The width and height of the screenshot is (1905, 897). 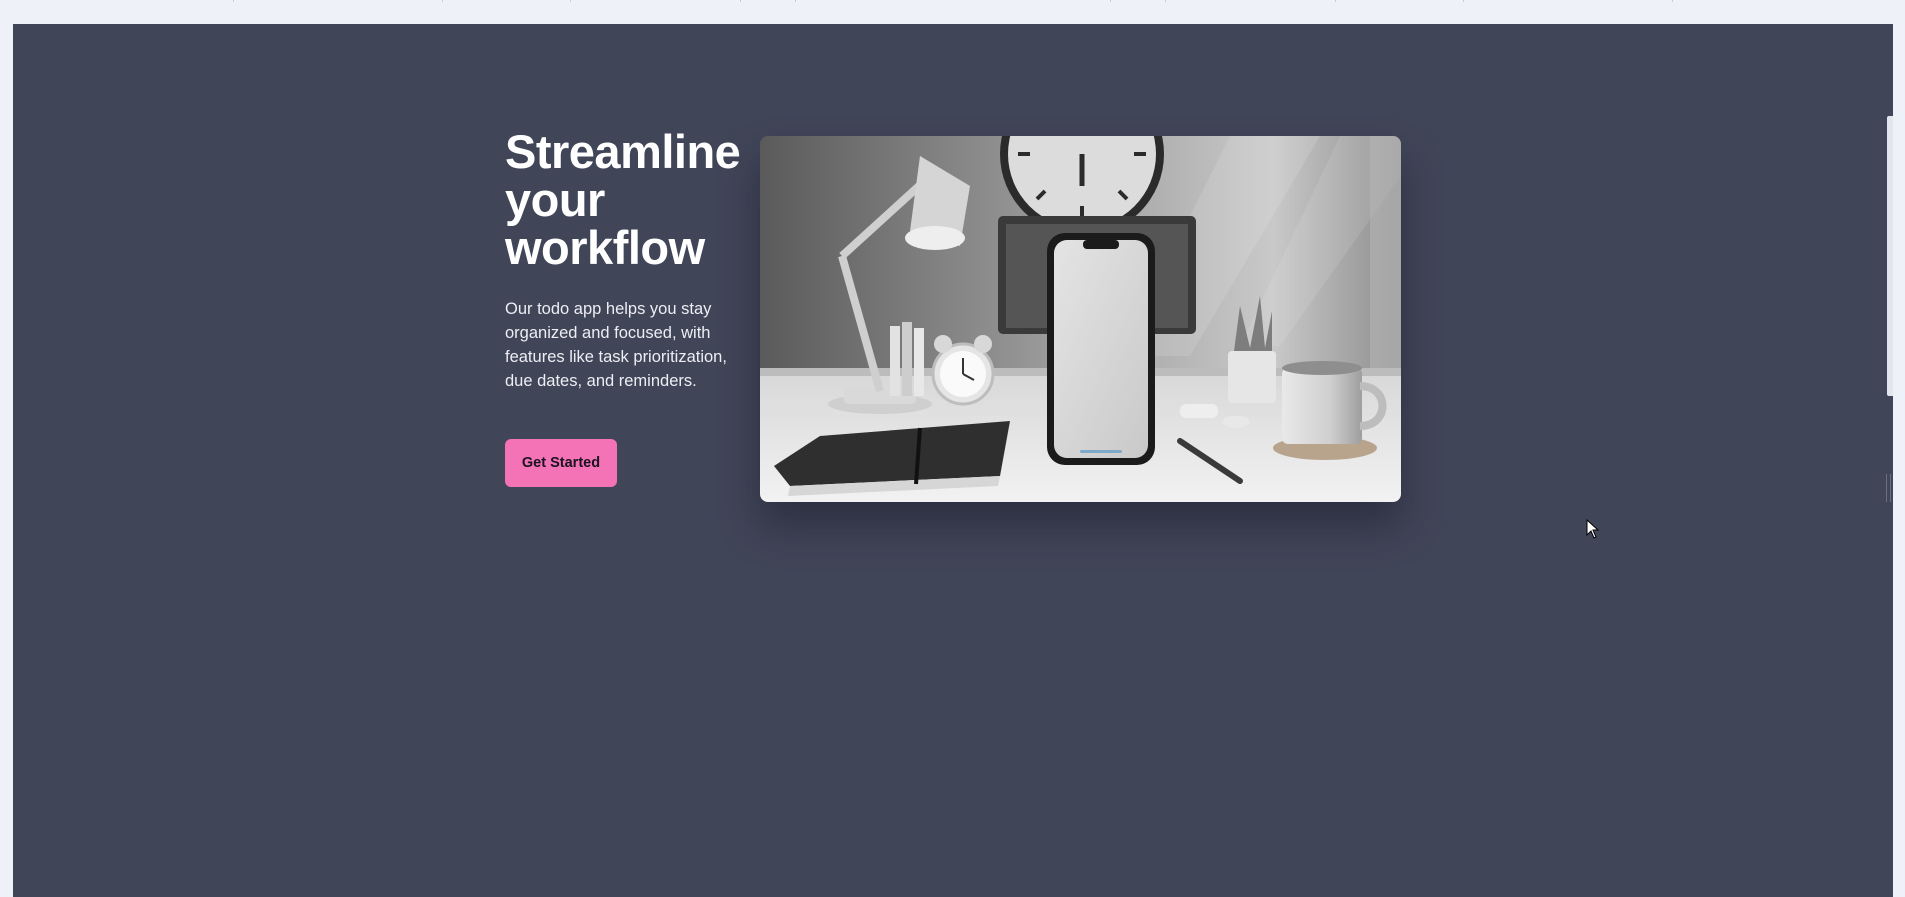 What do you see at coordinates (623, 151) in the screenshot?
I see `hero-title-line: Streamline` at bounding box center [623, 151].